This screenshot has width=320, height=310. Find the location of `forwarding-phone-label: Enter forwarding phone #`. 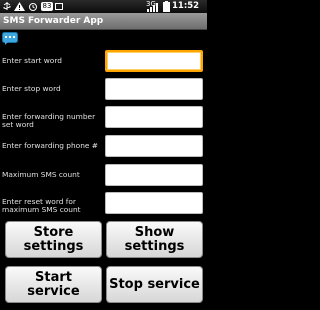

forwarding-phone-label: Enter forwarding phone # is located at coordinates (50, 145).